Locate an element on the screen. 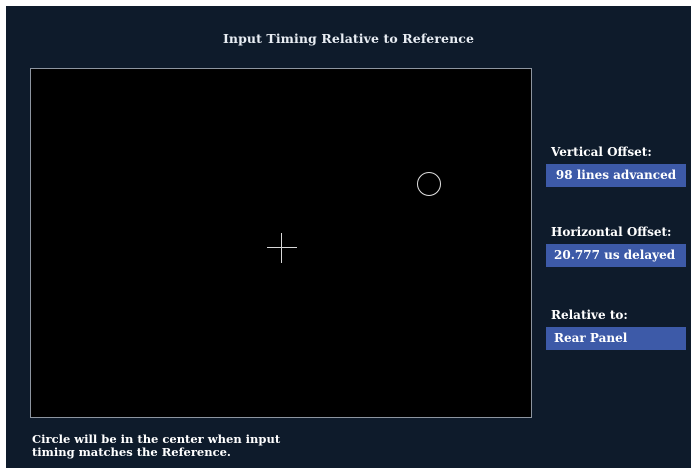 The width and height of the screenshot is (691, 468). vertical-offset-label: Vertical Offset: is located at coordinates (601, 152).